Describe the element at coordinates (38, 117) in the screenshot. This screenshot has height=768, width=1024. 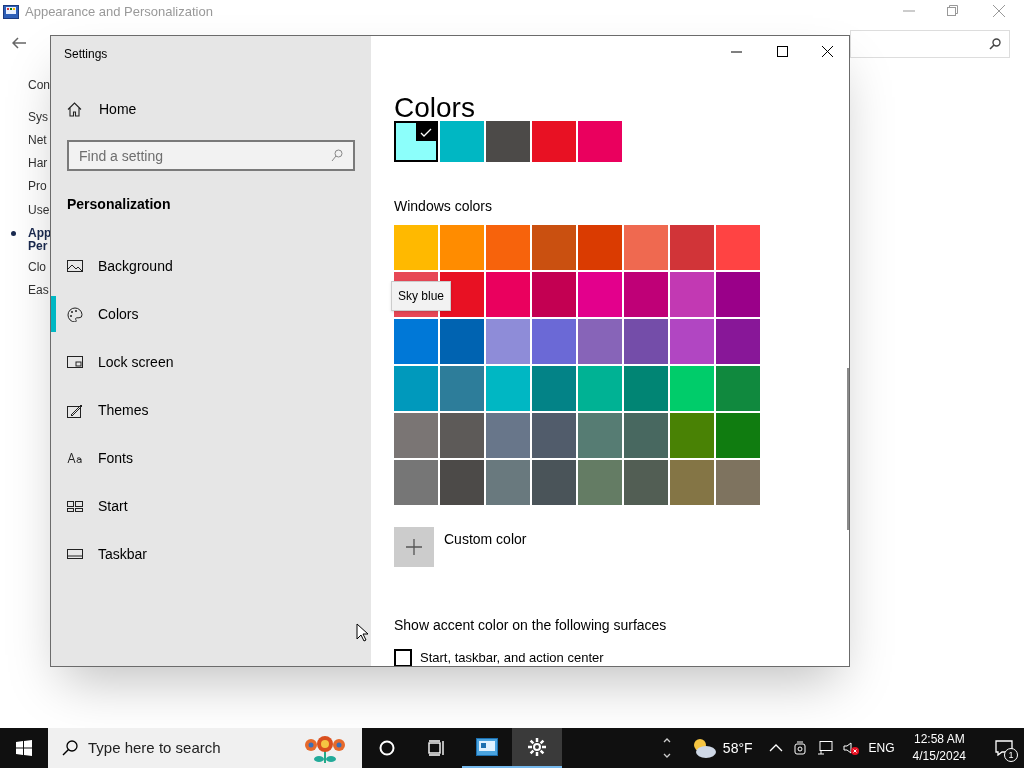
I see `sidebar-link: Sys` at that location.